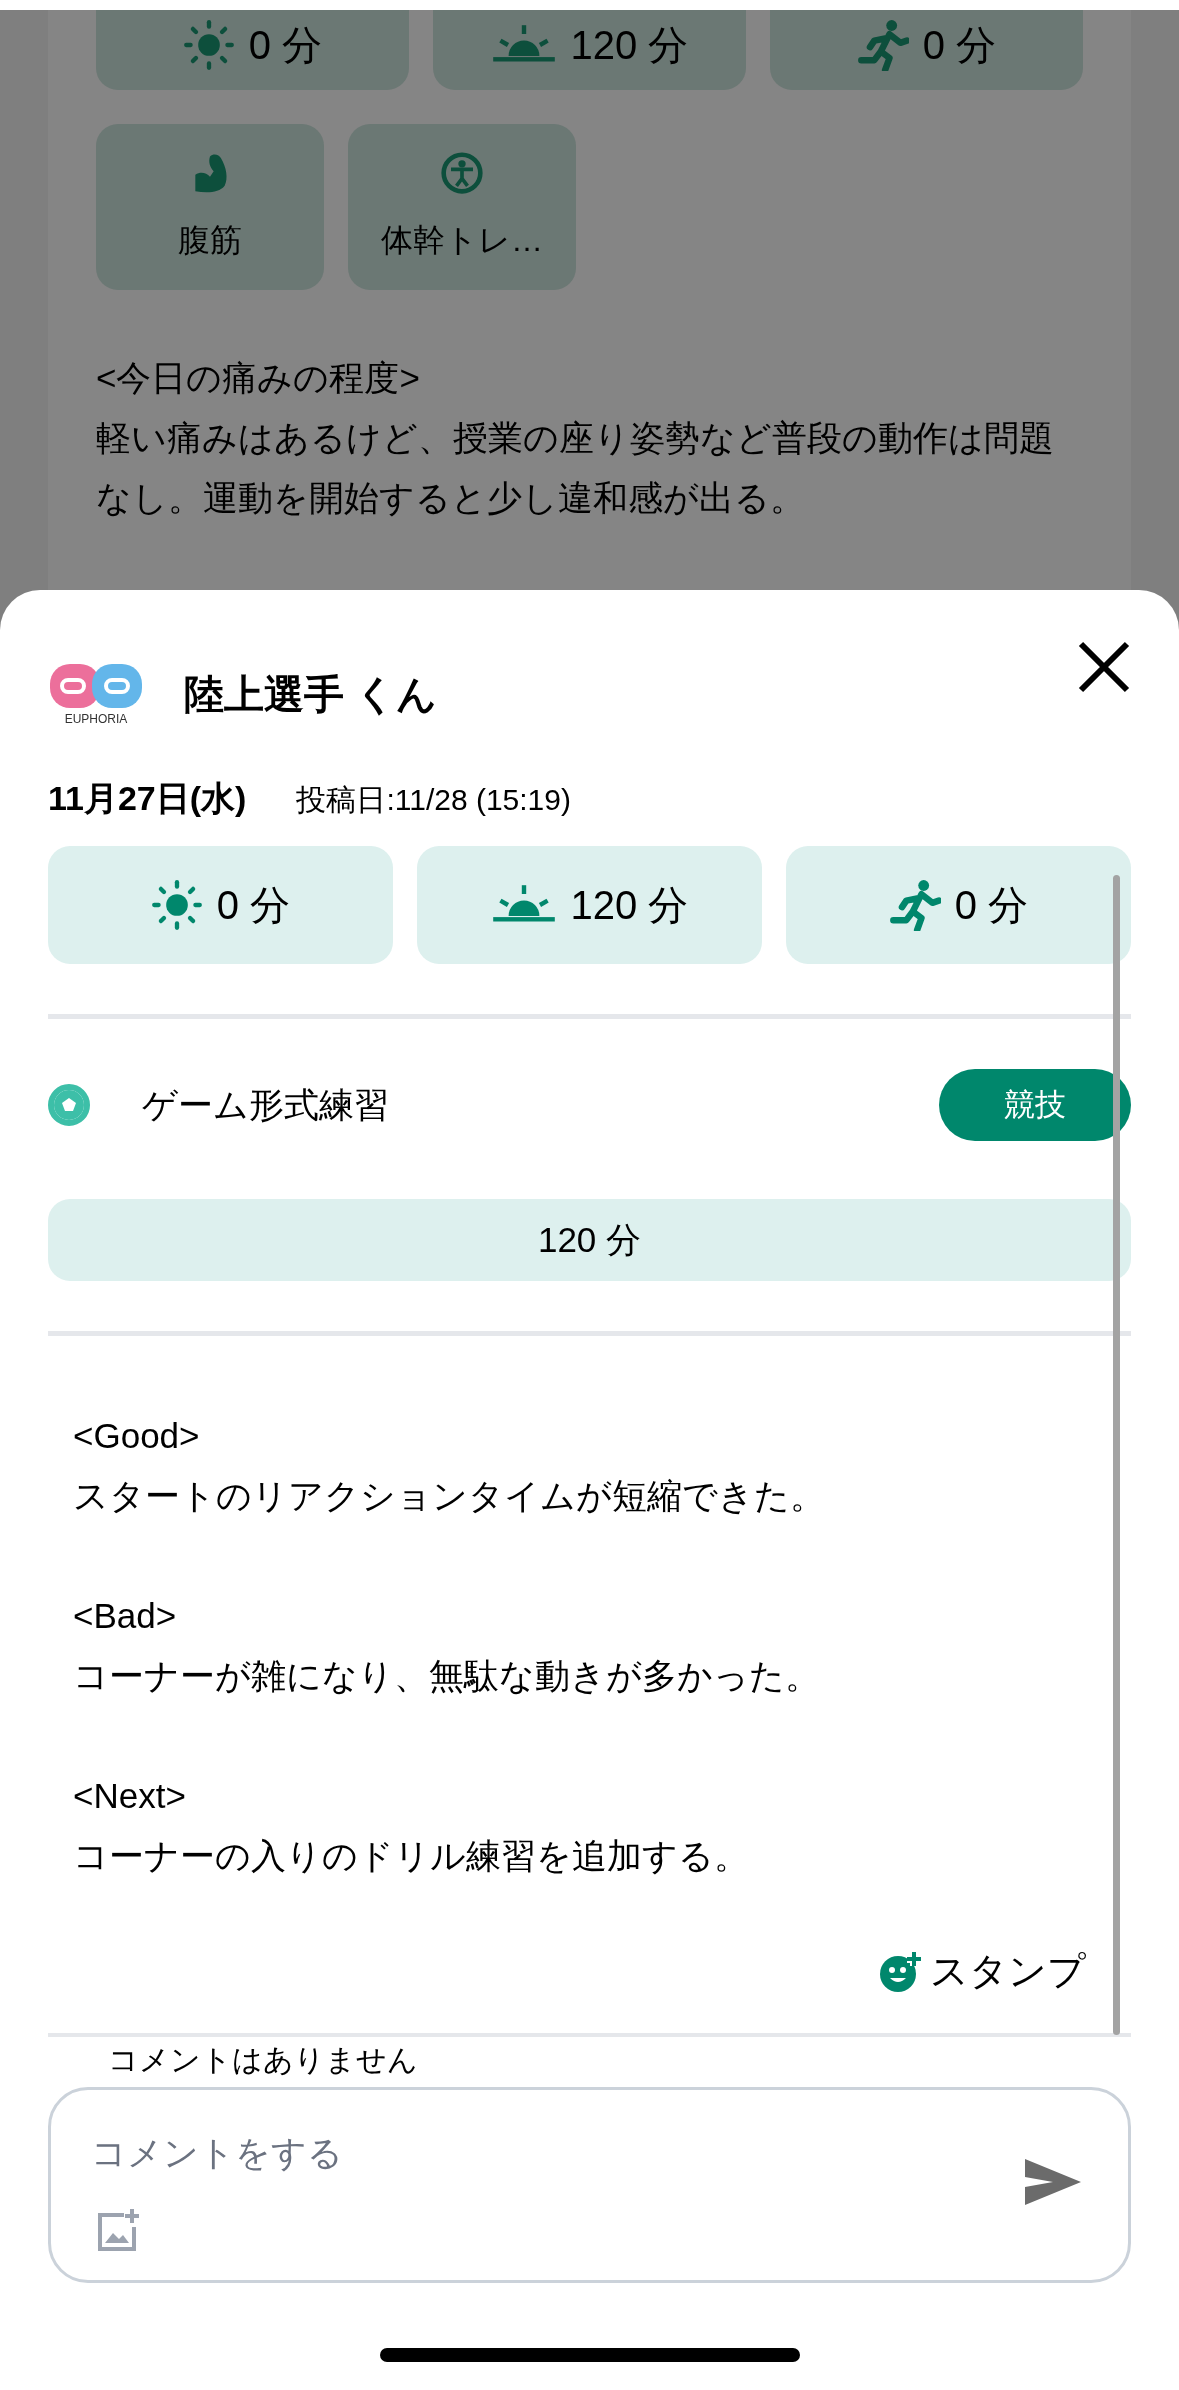  I want to click on report-heading: <Good>, so click(137, 1436).